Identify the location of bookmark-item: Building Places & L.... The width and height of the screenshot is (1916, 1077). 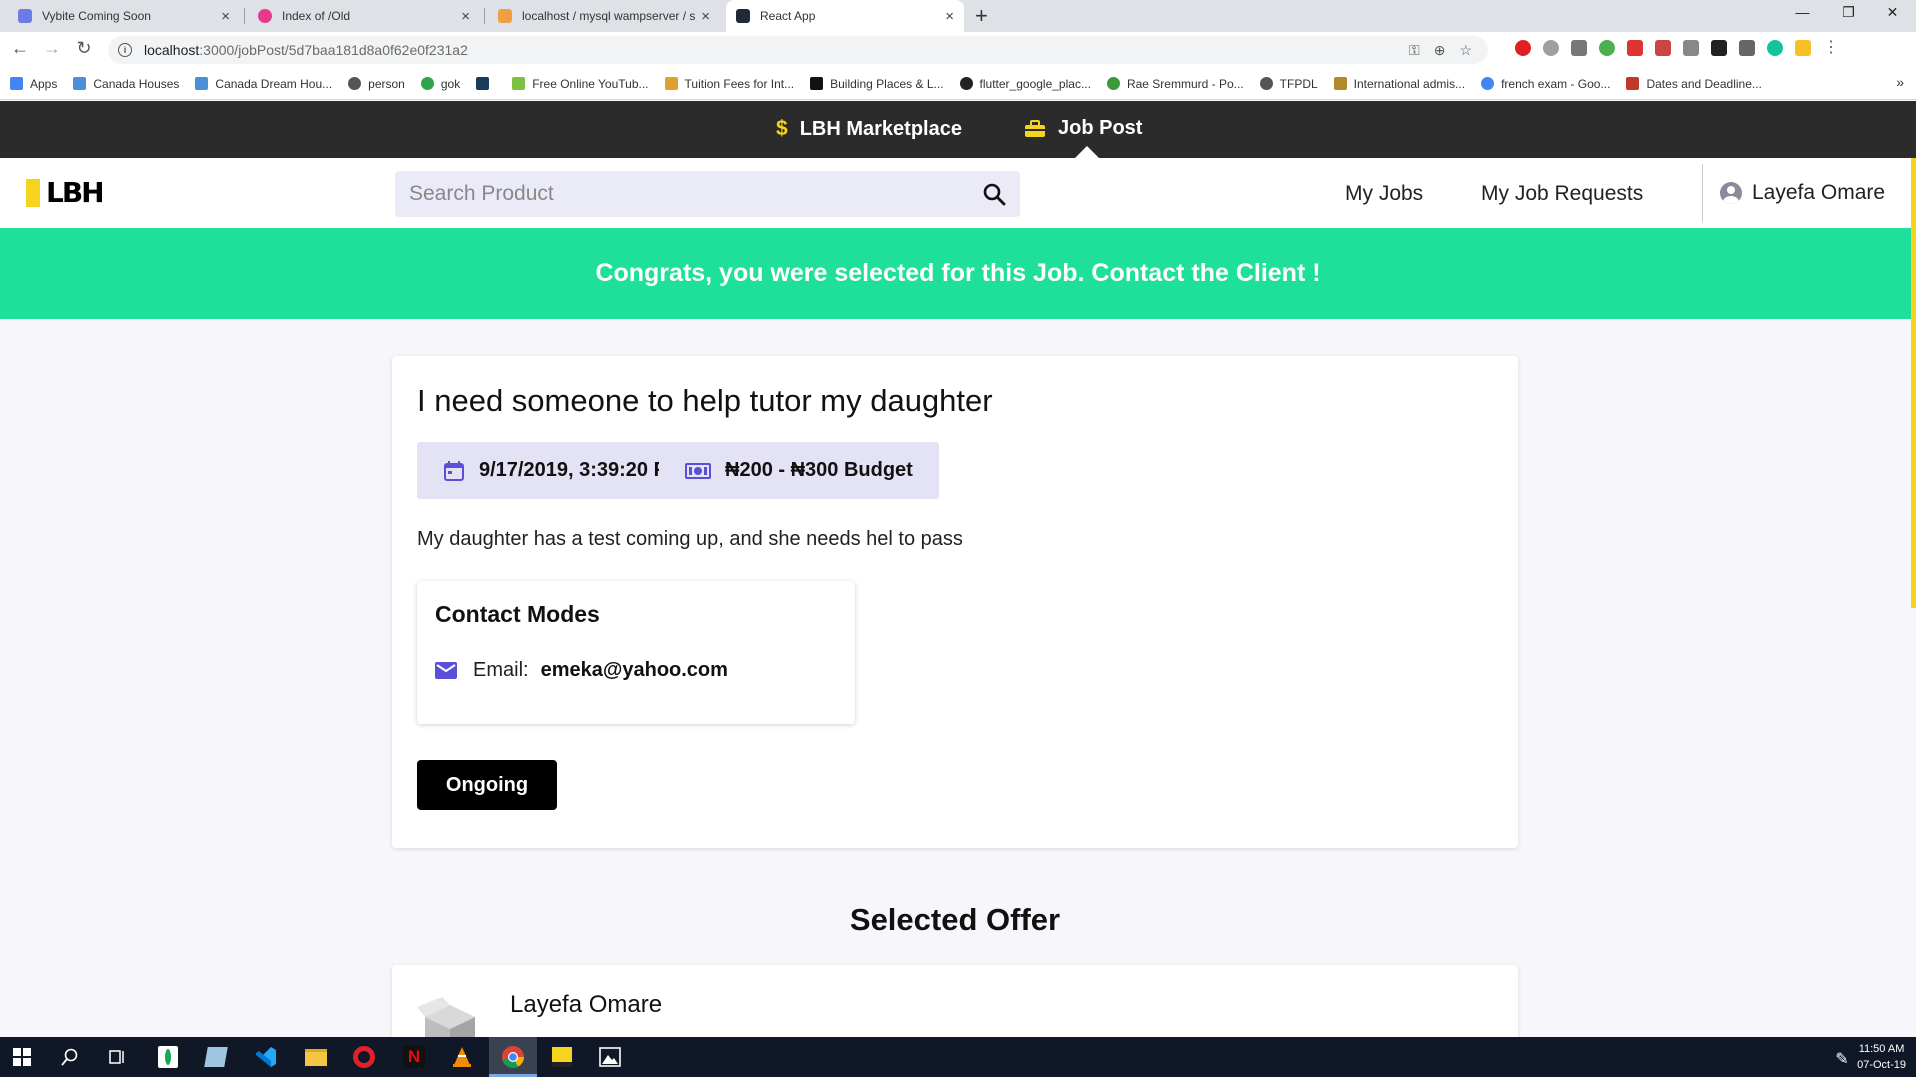
(877, 84).